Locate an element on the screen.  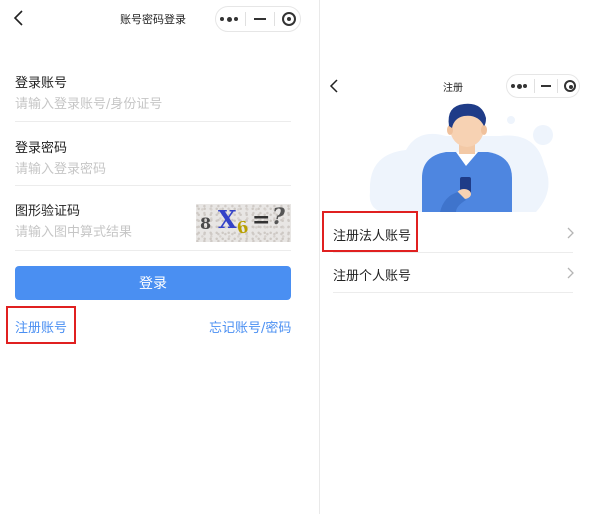
captcha-char: X is located at coordinates (227, 219).